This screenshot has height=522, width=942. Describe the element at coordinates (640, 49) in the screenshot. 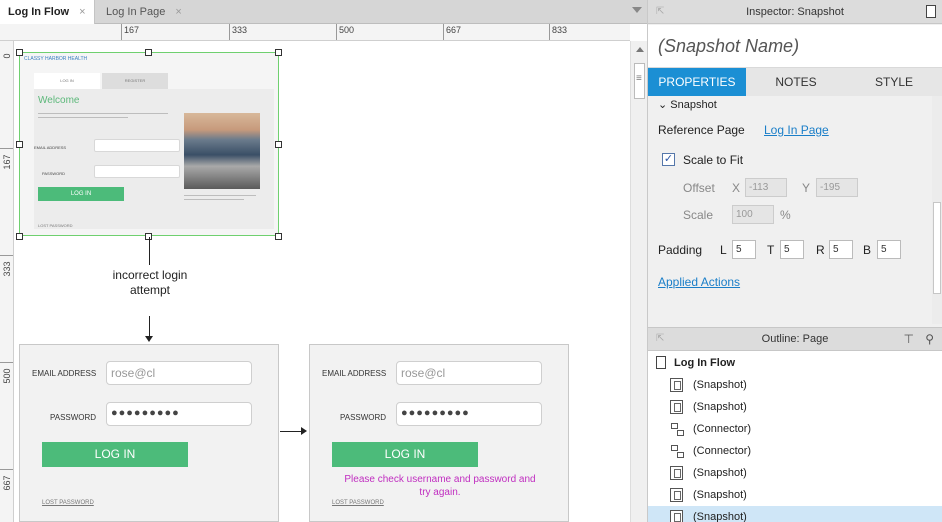

I see `scroll-up-icon` at that location.